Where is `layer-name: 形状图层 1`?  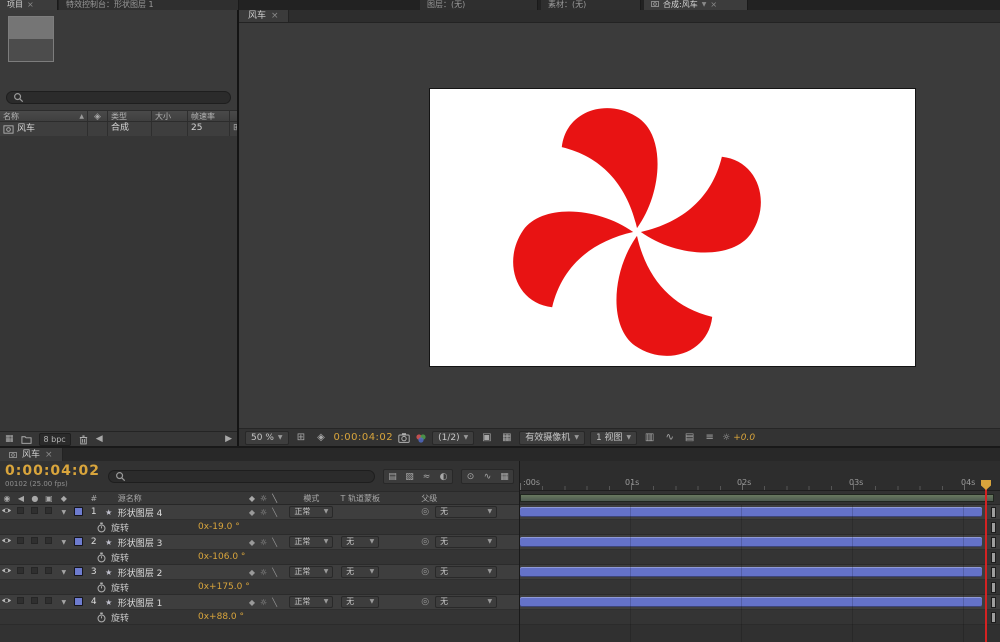 layer-name: 形状图层 1 is located at coordinates (178, 602).